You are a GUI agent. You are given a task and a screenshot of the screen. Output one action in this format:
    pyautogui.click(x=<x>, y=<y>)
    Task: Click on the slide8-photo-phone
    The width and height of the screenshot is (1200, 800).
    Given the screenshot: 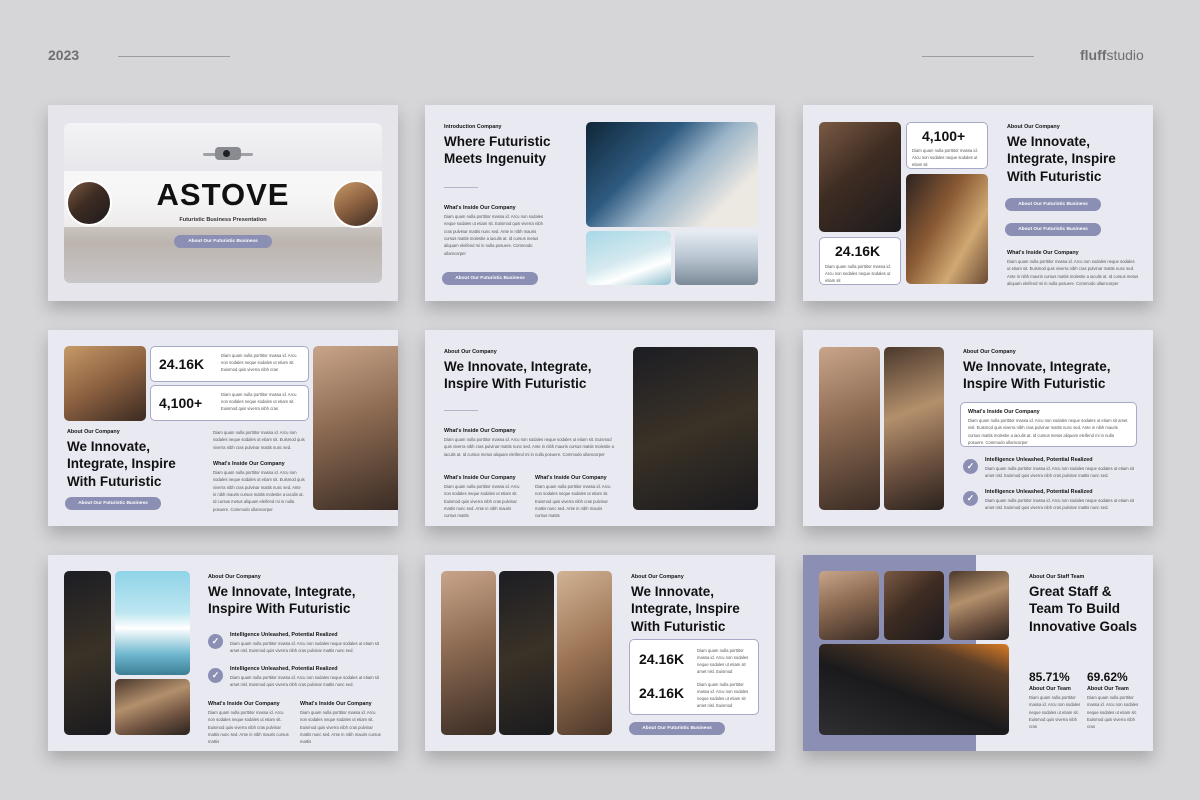 What is the action you would take?
    pyautogui.click(x=584, y=653)
    